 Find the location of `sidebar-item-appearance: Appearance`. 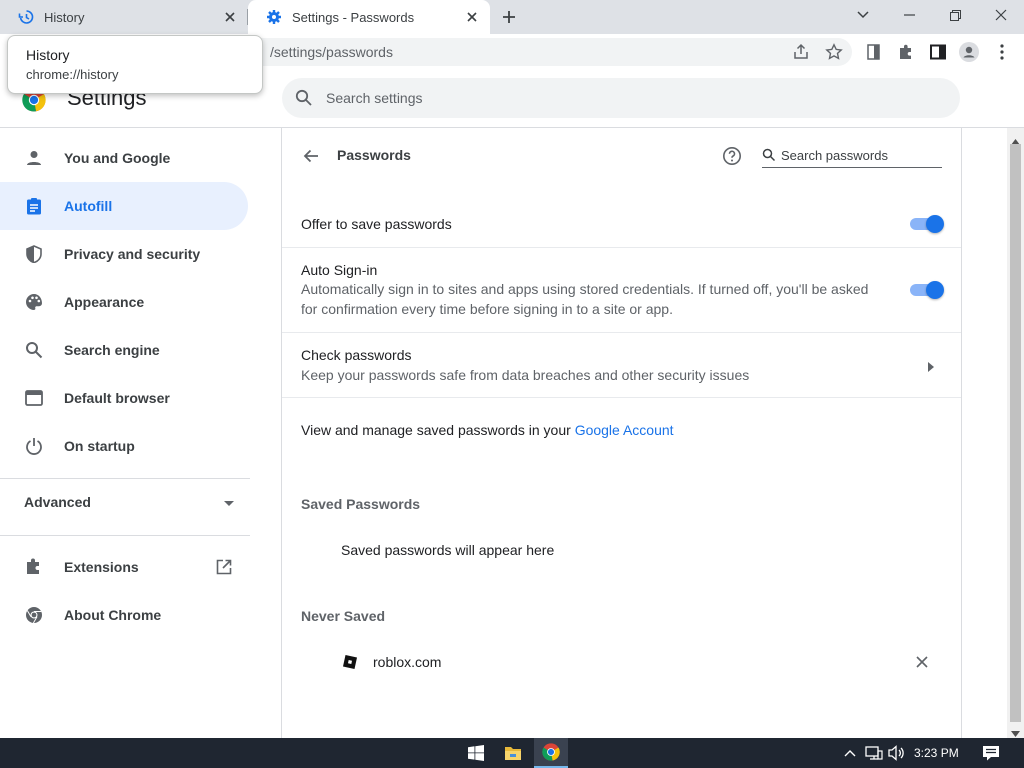

sidebar-item-appearance: Appearance is located at coordinates (124, 302).